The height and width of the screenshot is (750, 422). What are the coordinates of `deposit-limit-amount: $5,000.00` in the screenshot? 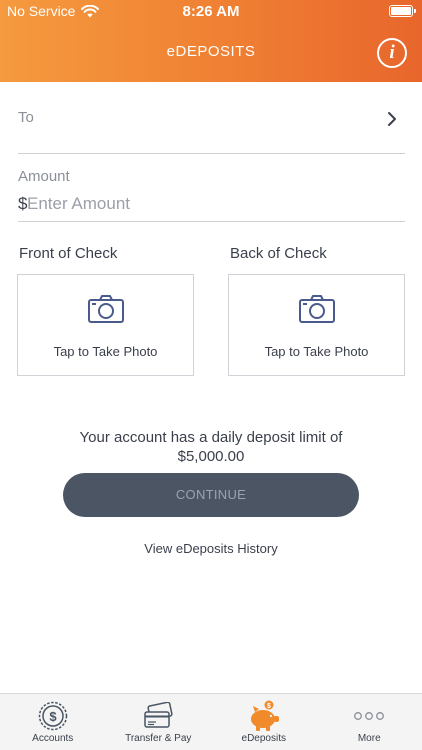 It's located at (211, 456).